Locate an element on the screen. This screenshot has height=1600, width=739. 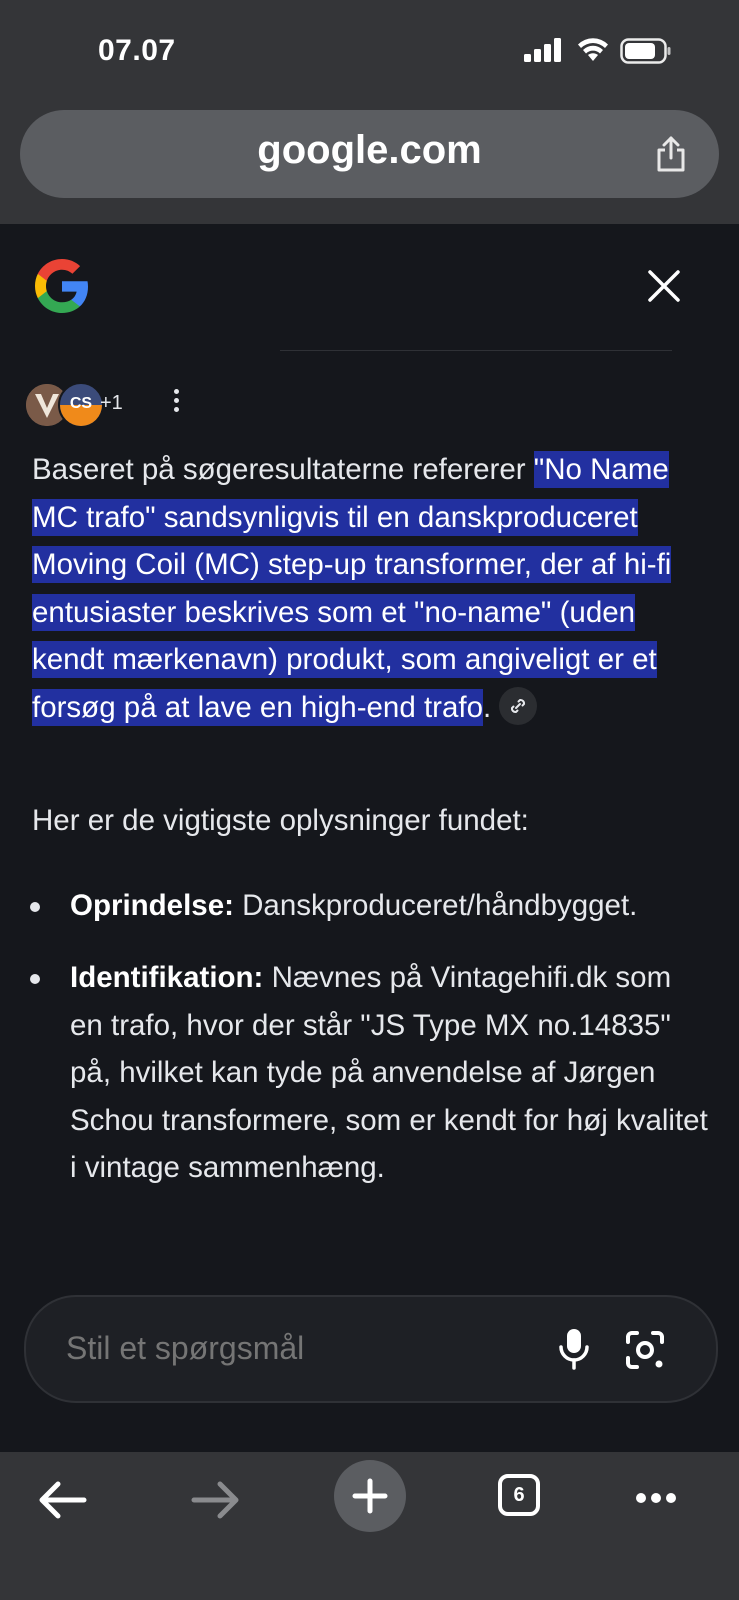
sources-more-count: +1 is located at coordinates (111, 403).